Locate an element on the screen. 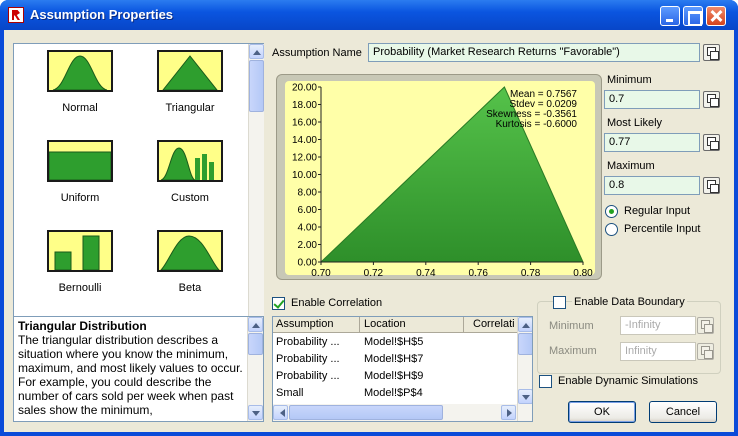 The image size is (738, 436). table-row: Probability ... Model!$H$7 is located at coordinates (395, 360).